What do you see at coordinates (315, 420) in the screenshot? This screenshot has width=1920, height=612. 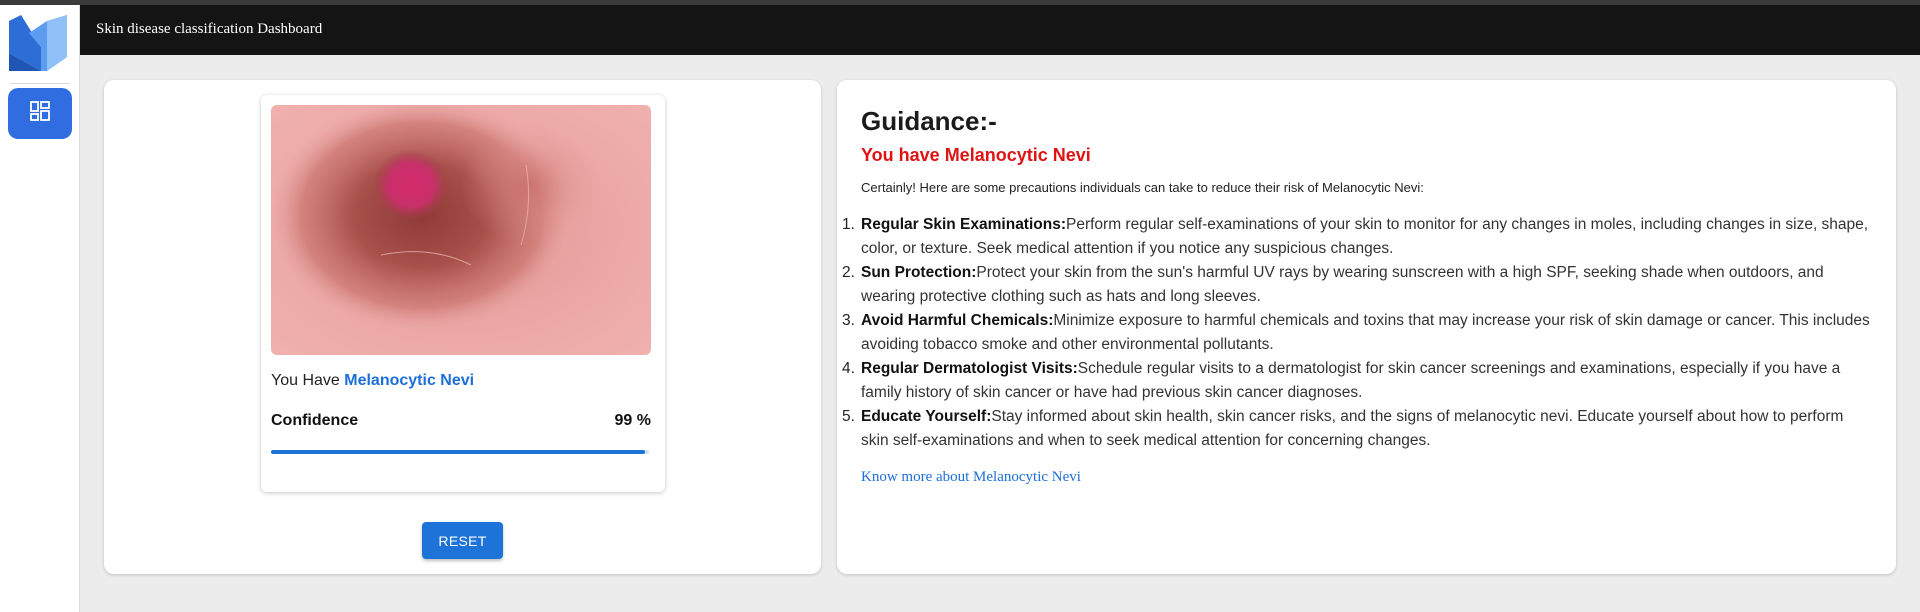 I see `confidence-label: Confidence` at bounding box center [315, 420].